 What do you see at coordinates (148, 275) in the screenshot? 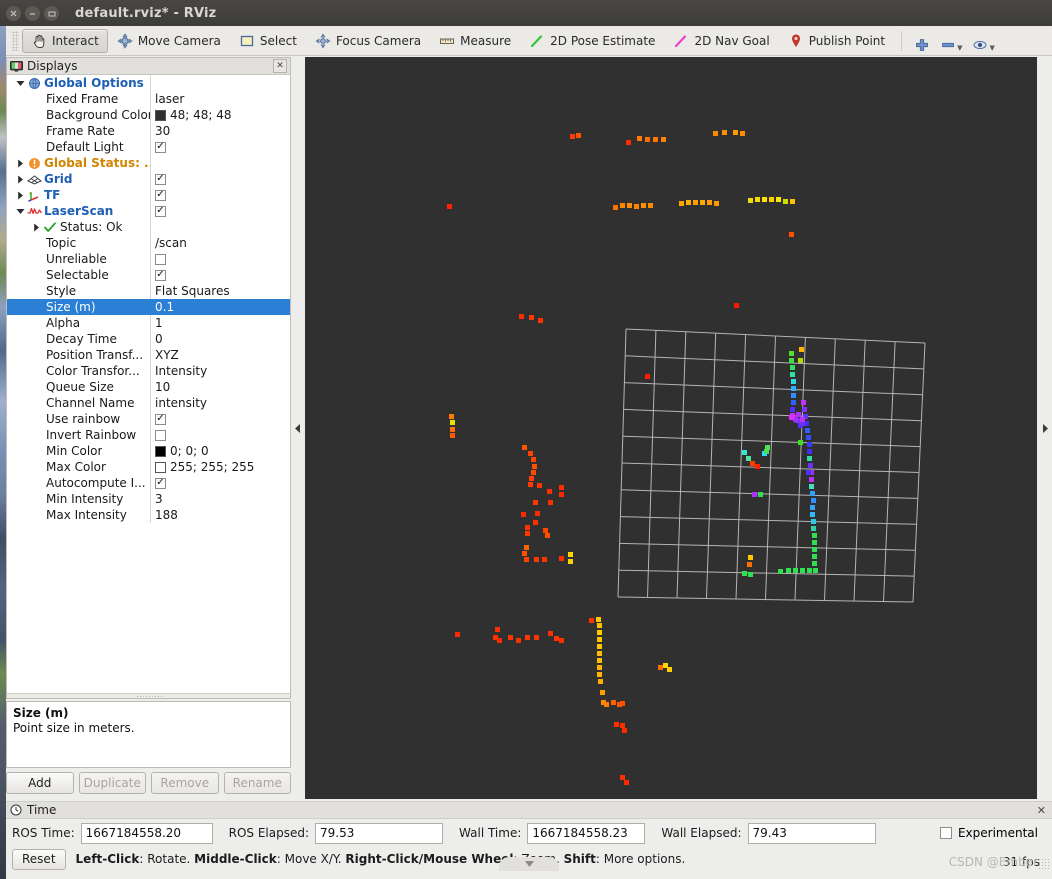
I see `display-row: Selectable ✓` at bounding box center [148, 275].